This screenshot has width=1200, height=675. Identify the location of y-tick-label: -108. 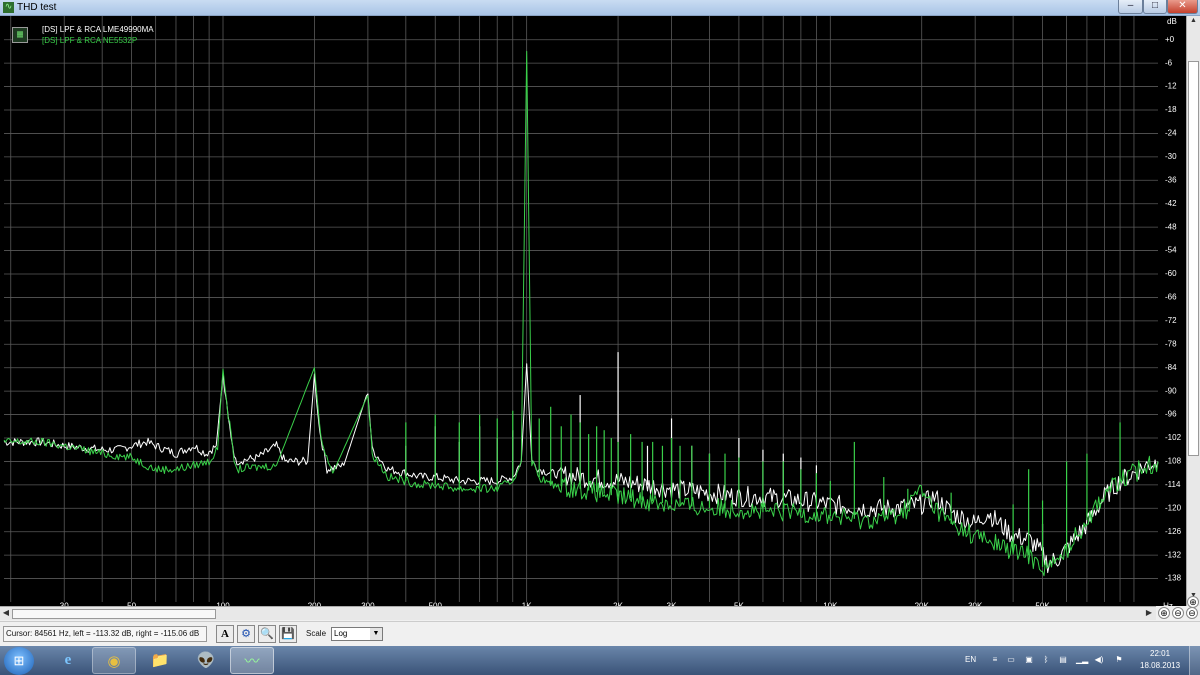
(1173, 461).